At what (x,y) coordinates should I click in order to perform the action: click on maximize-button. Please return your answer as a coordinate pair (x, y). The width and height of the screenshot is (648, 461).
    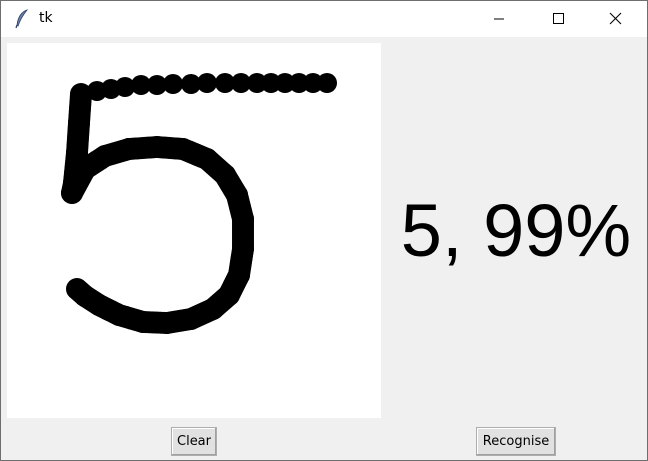
    Looking at the image, I should click on (558, 19).